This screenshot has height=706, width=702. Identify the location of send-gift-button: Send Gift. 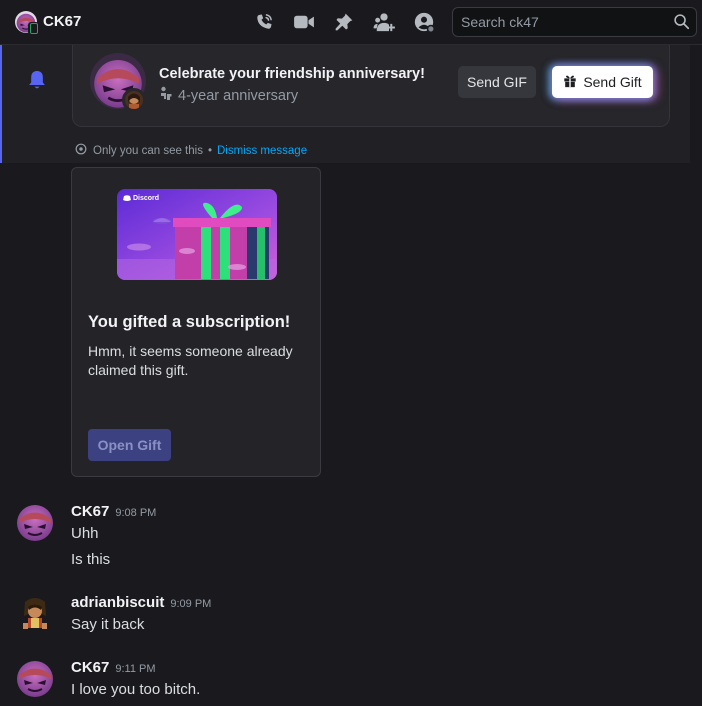
(602, 82).